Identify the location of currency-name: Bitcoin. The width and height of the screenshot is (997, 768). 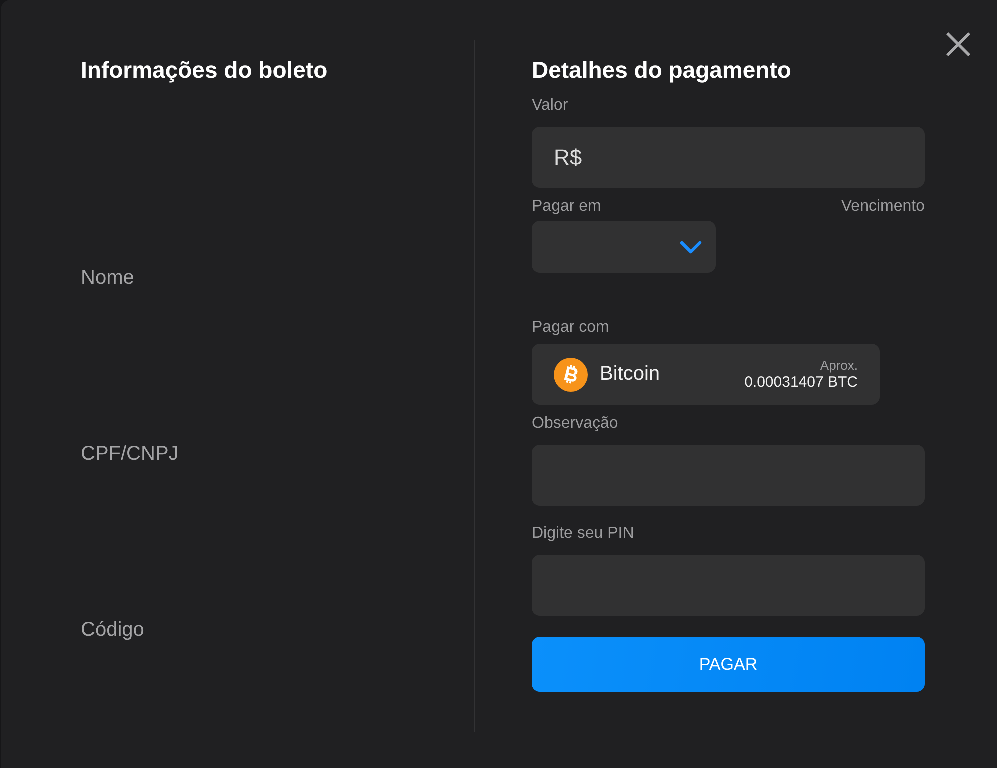
(630, 374).